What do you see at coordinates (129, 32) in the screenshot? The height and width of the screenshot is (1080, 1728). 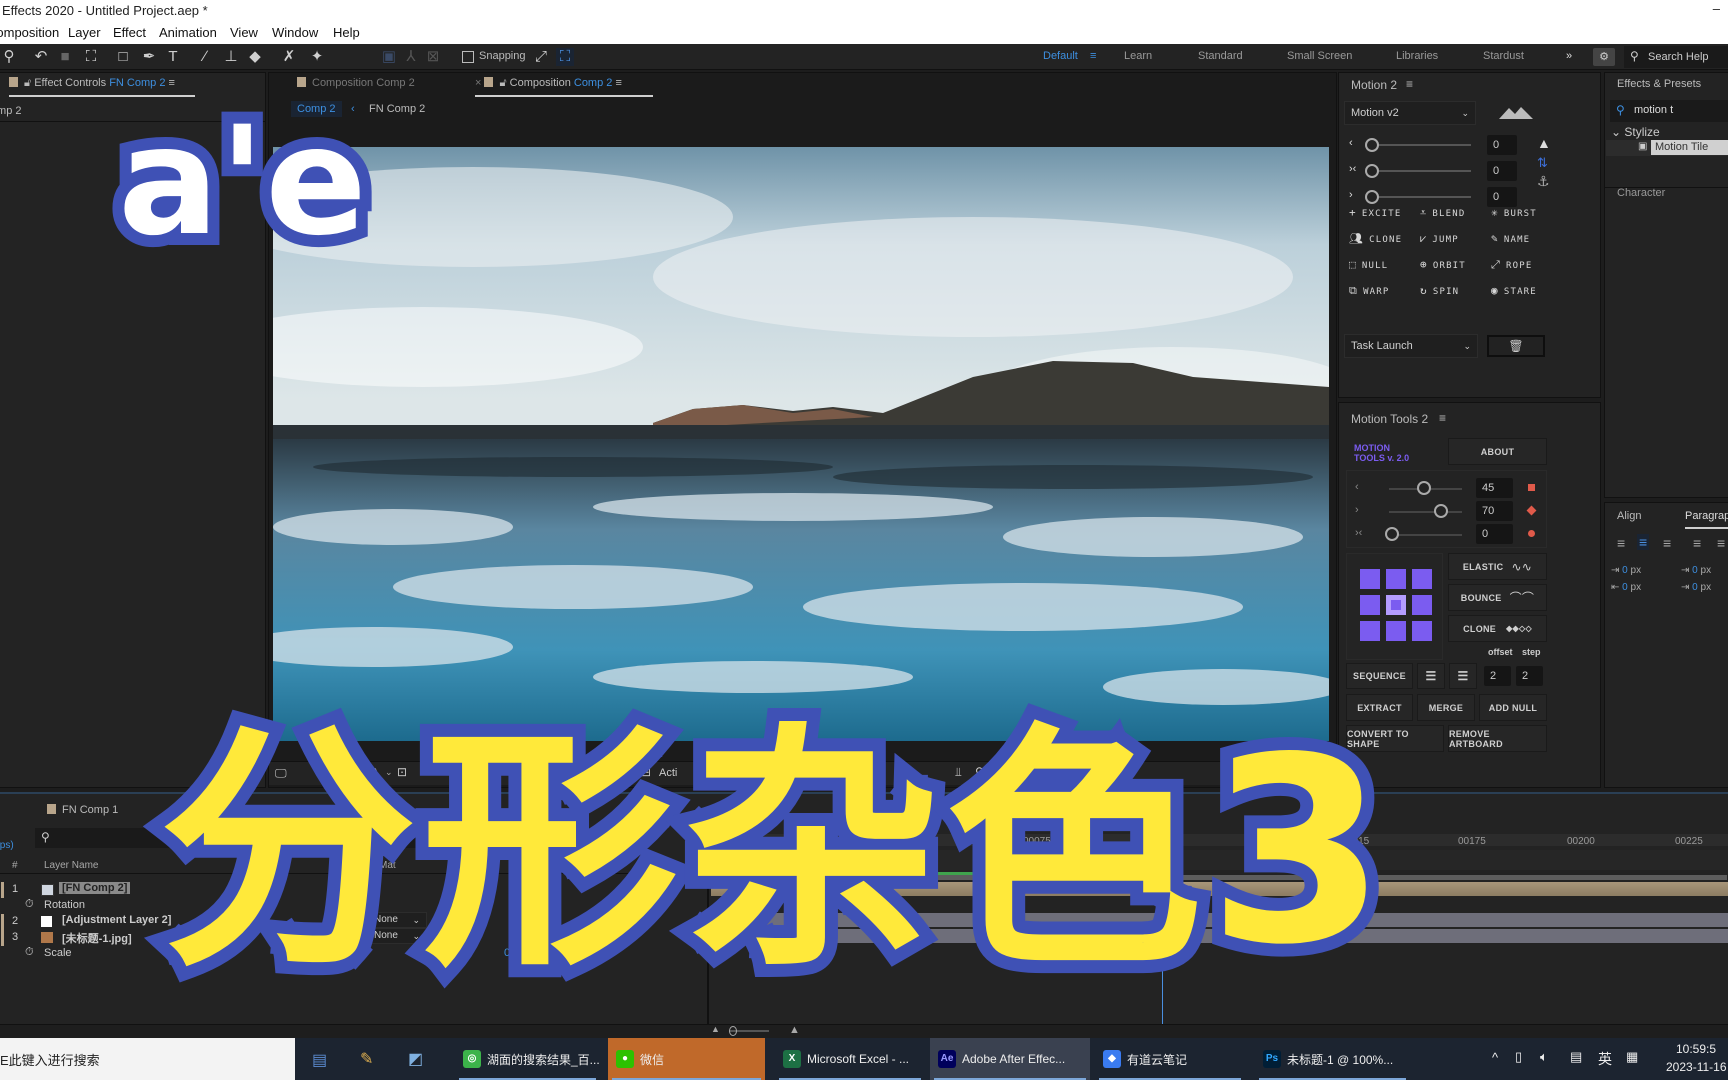 I see `menu-effect: Effect` at bounding box center [129, 32].